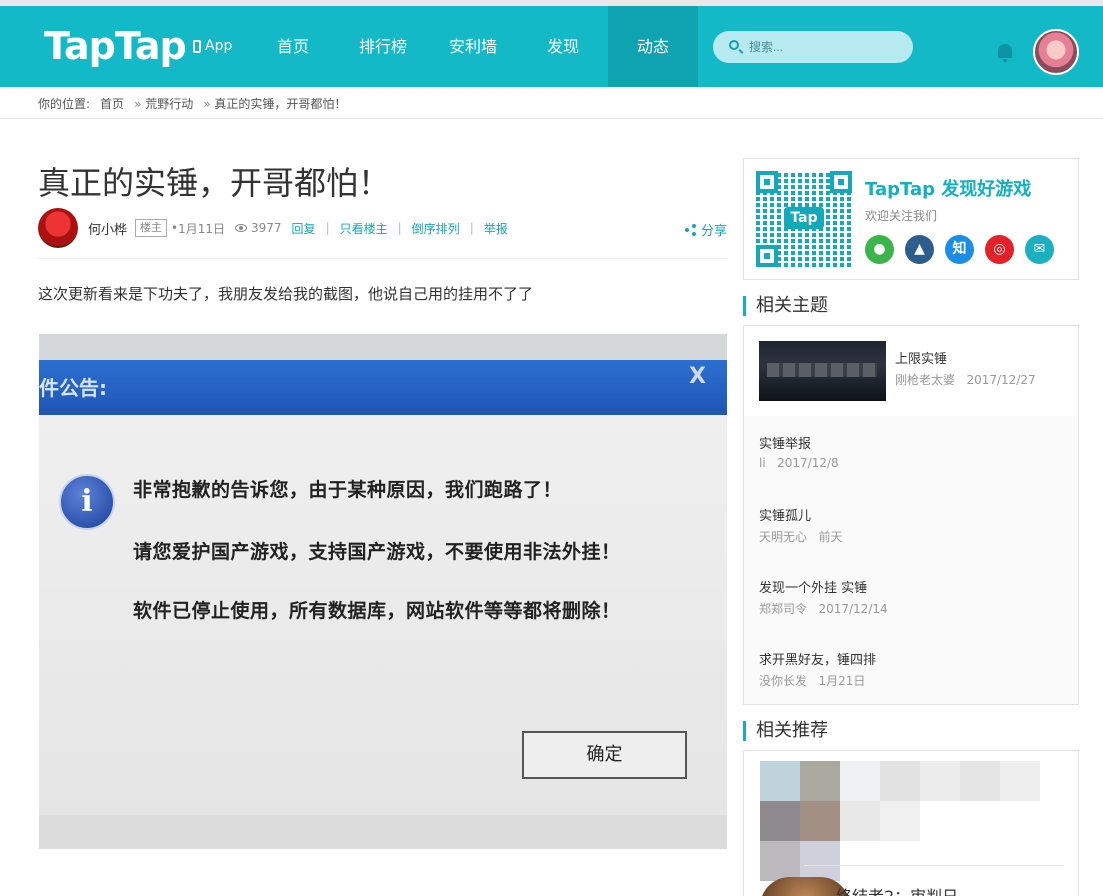  Describe the element at coordinates (853, 609) in the screenshot. I see `topic-date: 2017/12/14` at that location.